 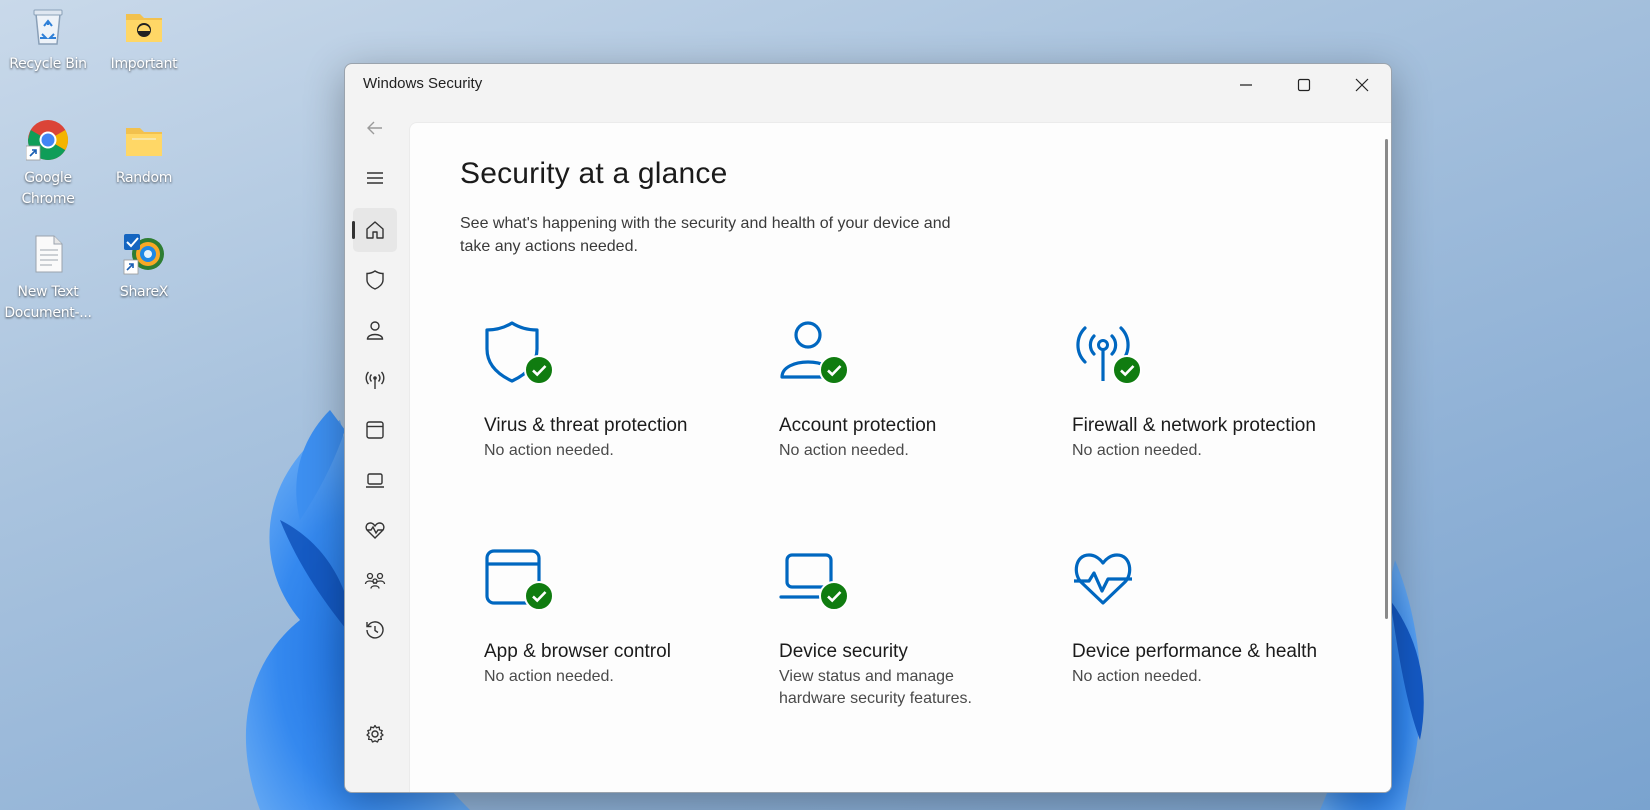 I want to click on nav-back-button, so click(x=375, y=128).